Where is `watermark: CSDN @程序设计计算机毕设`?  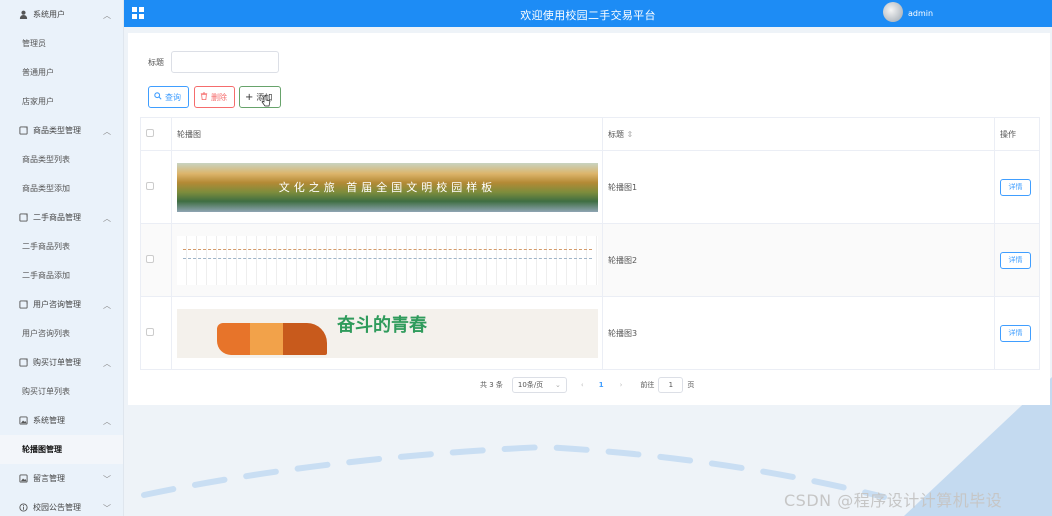
watermark: CSDN @程序设计计算机毕设 is located at coordinates (893, 500).